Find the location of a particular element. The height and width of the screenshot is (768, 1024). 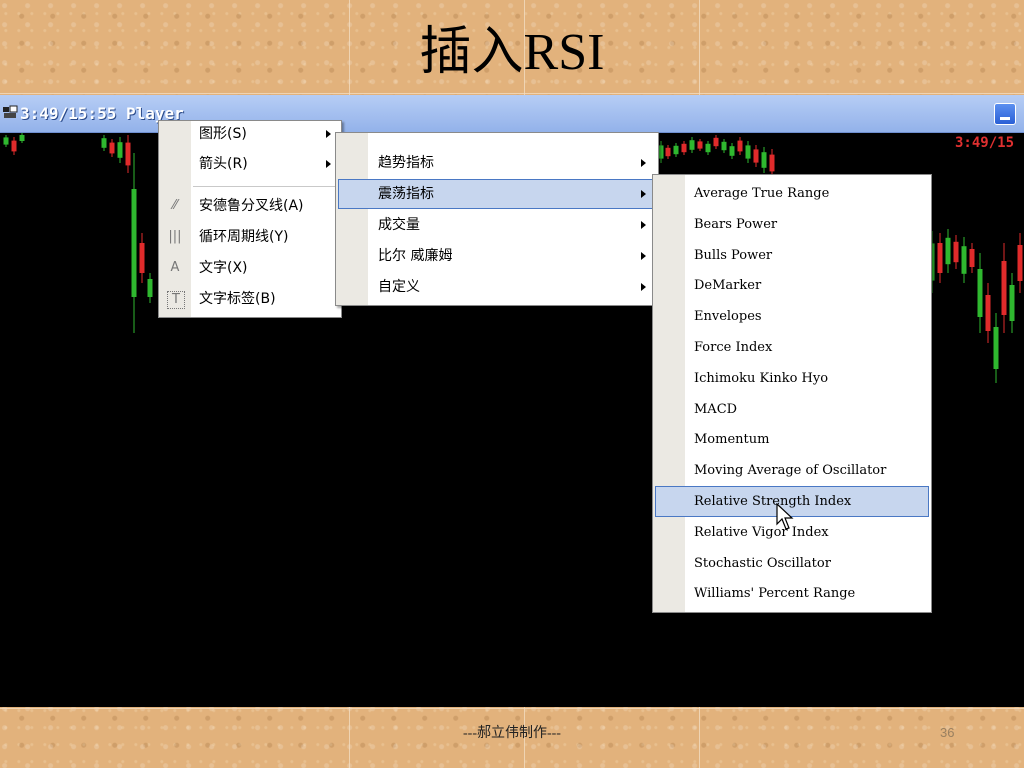

menu-item-indicator-group: 趋势指标 is located at coordinates (497, 163).